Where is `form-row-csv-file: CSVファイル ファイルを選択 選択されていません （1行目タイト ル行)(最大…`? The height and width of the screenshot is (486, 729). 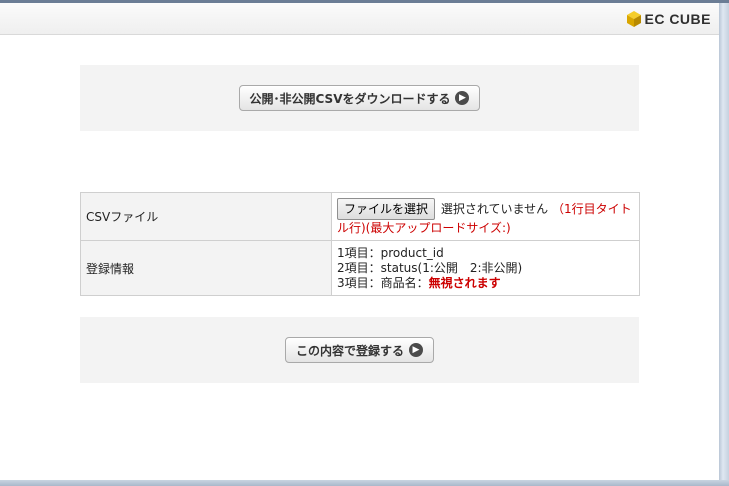 form-row-csv-file: CSVファイル ファイルを選択 選択されていません （1行目タイト ル行)(最大… is located at coordinates (360, 216).